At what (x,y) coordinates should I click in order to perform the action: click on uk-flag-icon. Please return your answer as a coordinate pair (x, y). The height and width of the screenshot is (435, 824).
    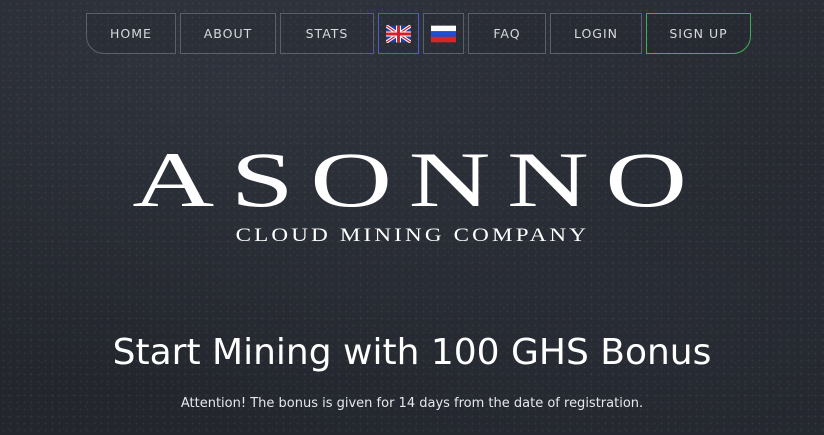
    Looking at the image, I should click on (398, 33).